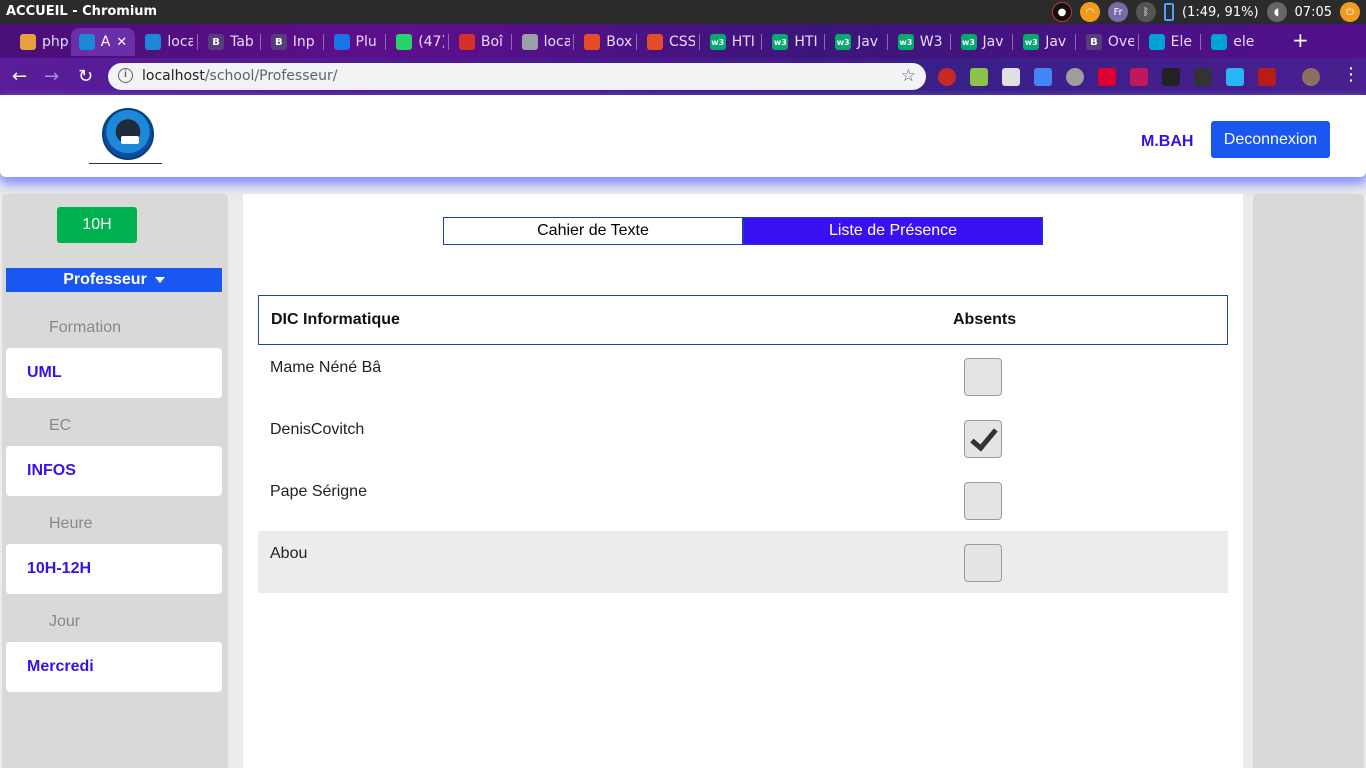  I want to click on formation-card: UML, so click(114, 373).